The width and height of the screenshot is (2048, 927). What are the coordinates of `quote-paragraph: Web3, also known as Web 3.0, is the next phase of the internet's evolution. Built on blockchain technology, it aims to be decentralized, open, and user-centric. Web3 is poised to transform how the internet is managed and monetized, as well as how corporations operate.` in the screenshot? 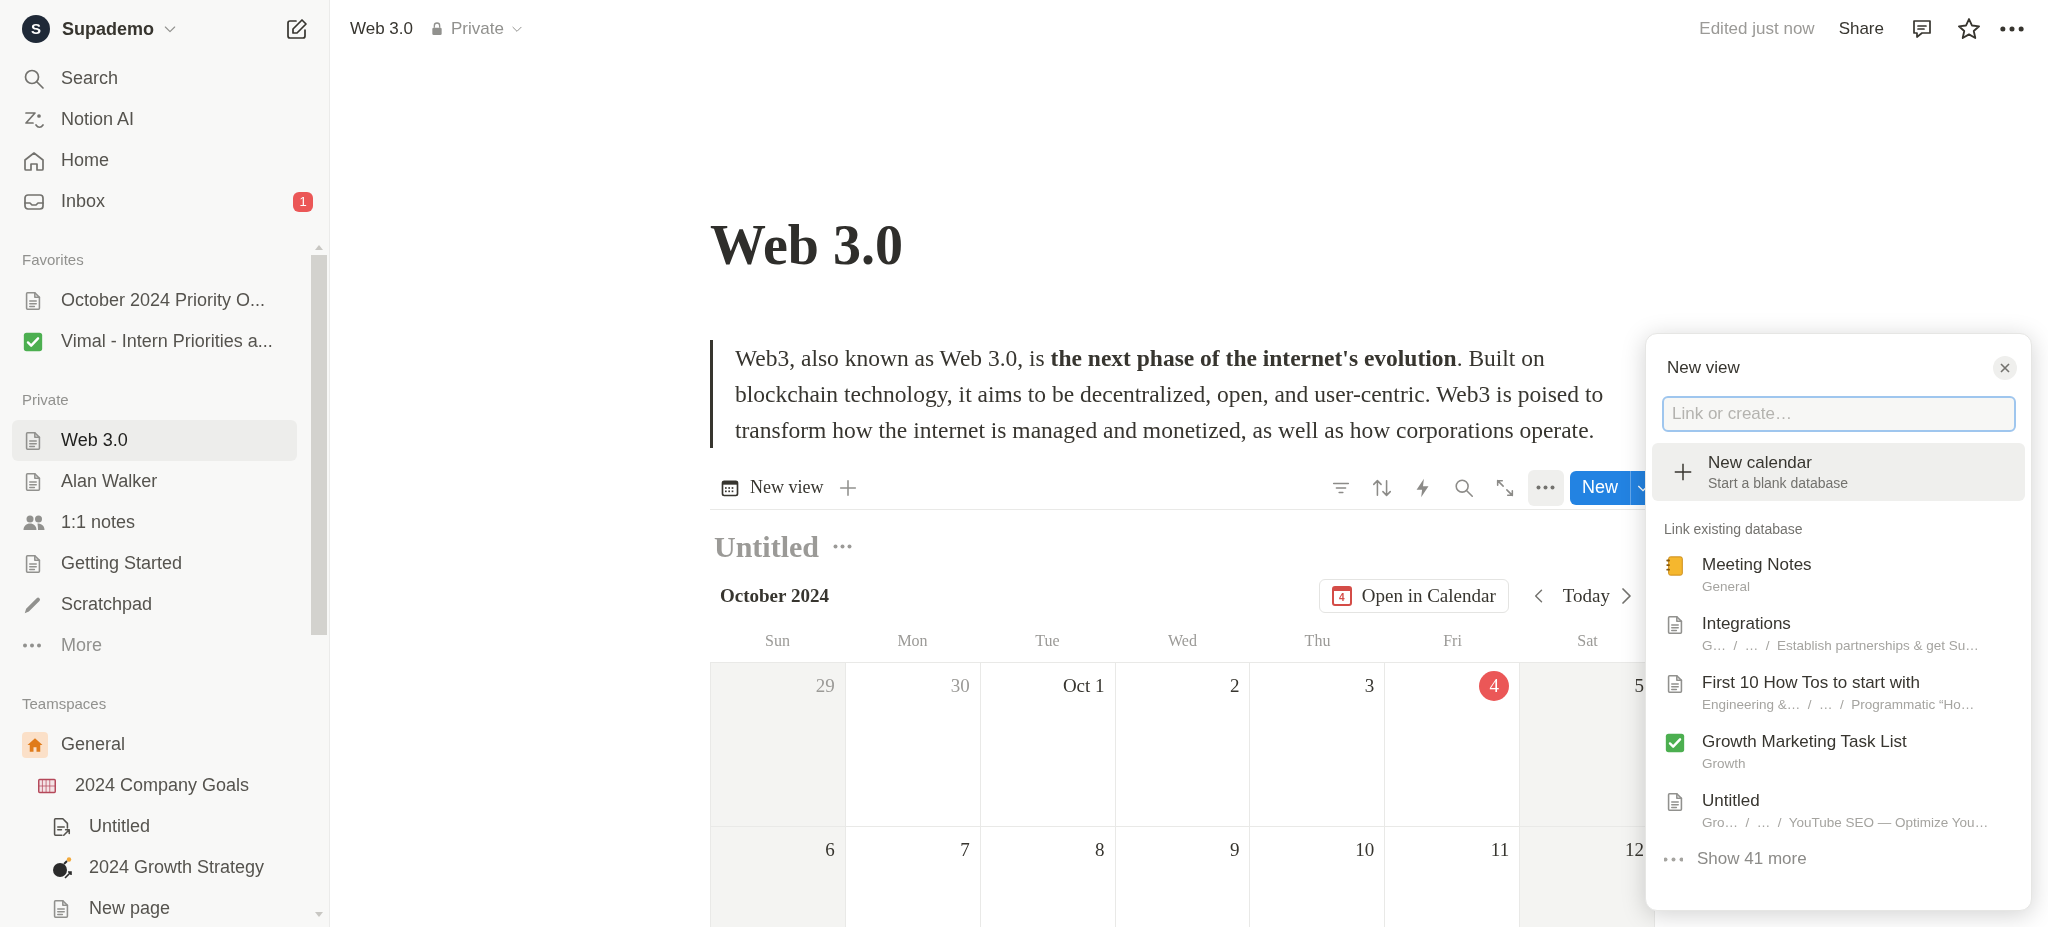 It's located at (1170, 394).